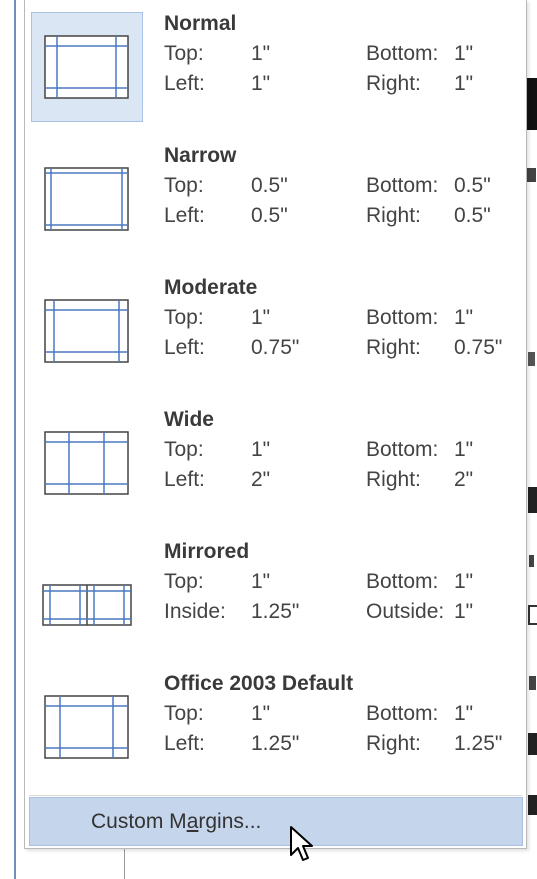 The image size is (537, 879). Describe the element at coordinates (275, 743) in the screenshot. I see `left-value: 1.25"` at that location.